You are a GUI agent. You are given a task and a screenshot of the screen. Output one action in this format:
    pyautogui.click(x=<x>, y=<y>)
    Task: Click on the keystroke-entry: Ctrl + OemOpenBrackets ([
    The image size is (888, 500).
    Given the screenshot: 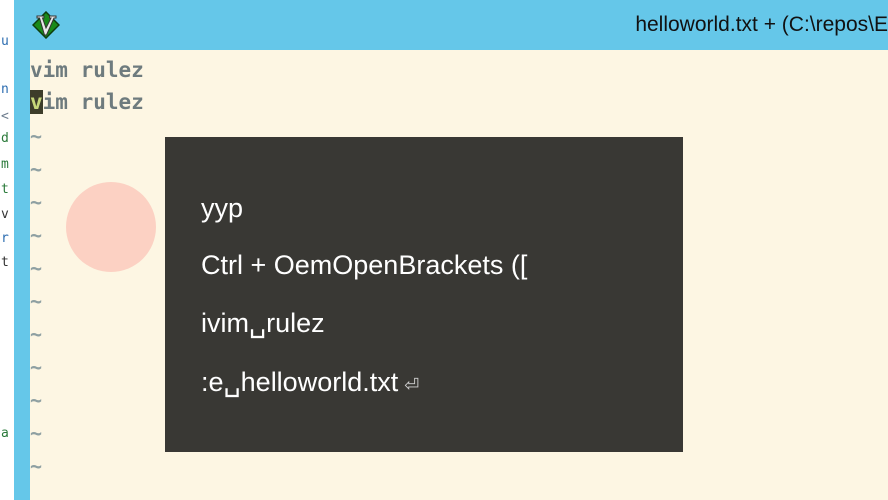 What is the action you would take?
    pyautogui.click(x=367, y=265)
    